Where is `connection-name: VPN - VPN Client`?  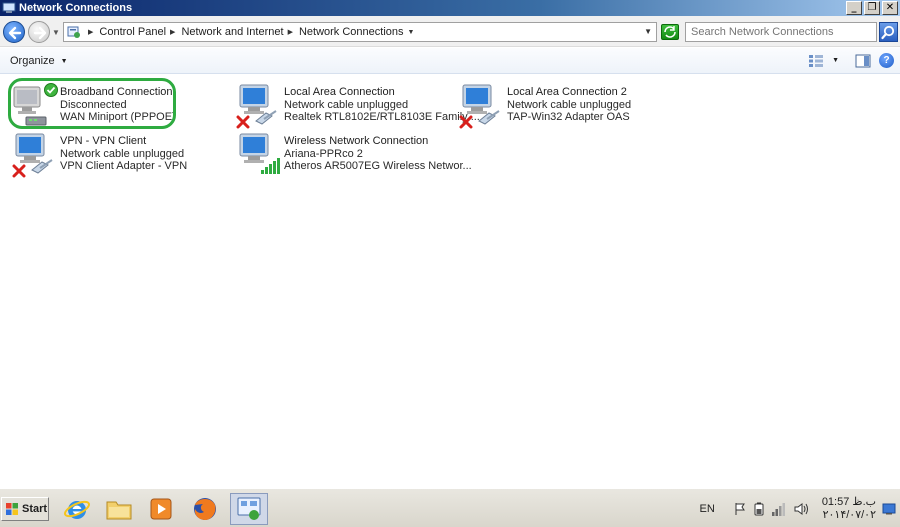
connection-name: VPN - VPN Client is located at coordinates (103, 141).